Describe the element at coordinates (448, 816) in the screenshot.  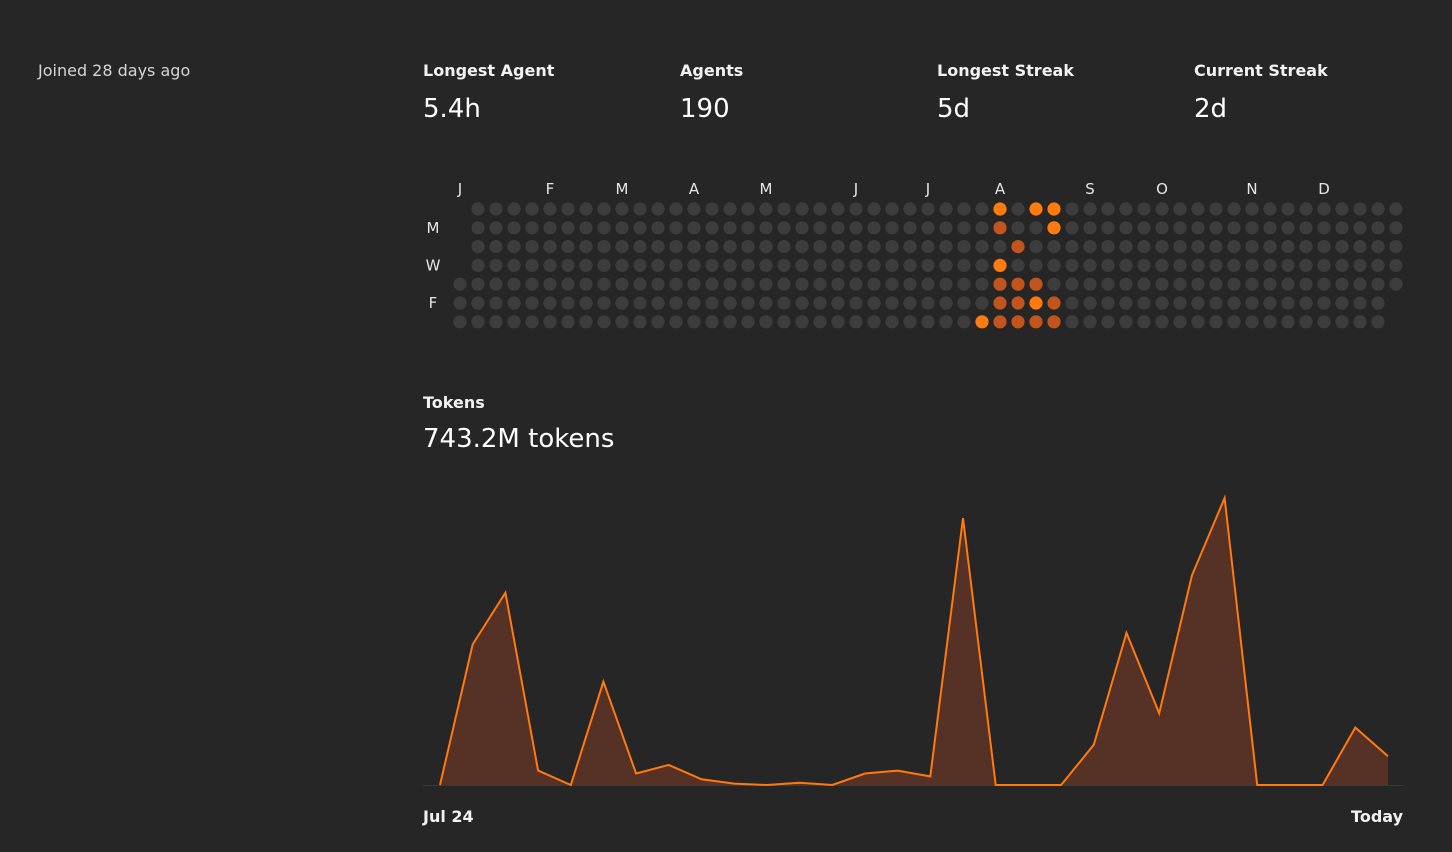
I see `x-axis-start-label: Jul 24` at that location.